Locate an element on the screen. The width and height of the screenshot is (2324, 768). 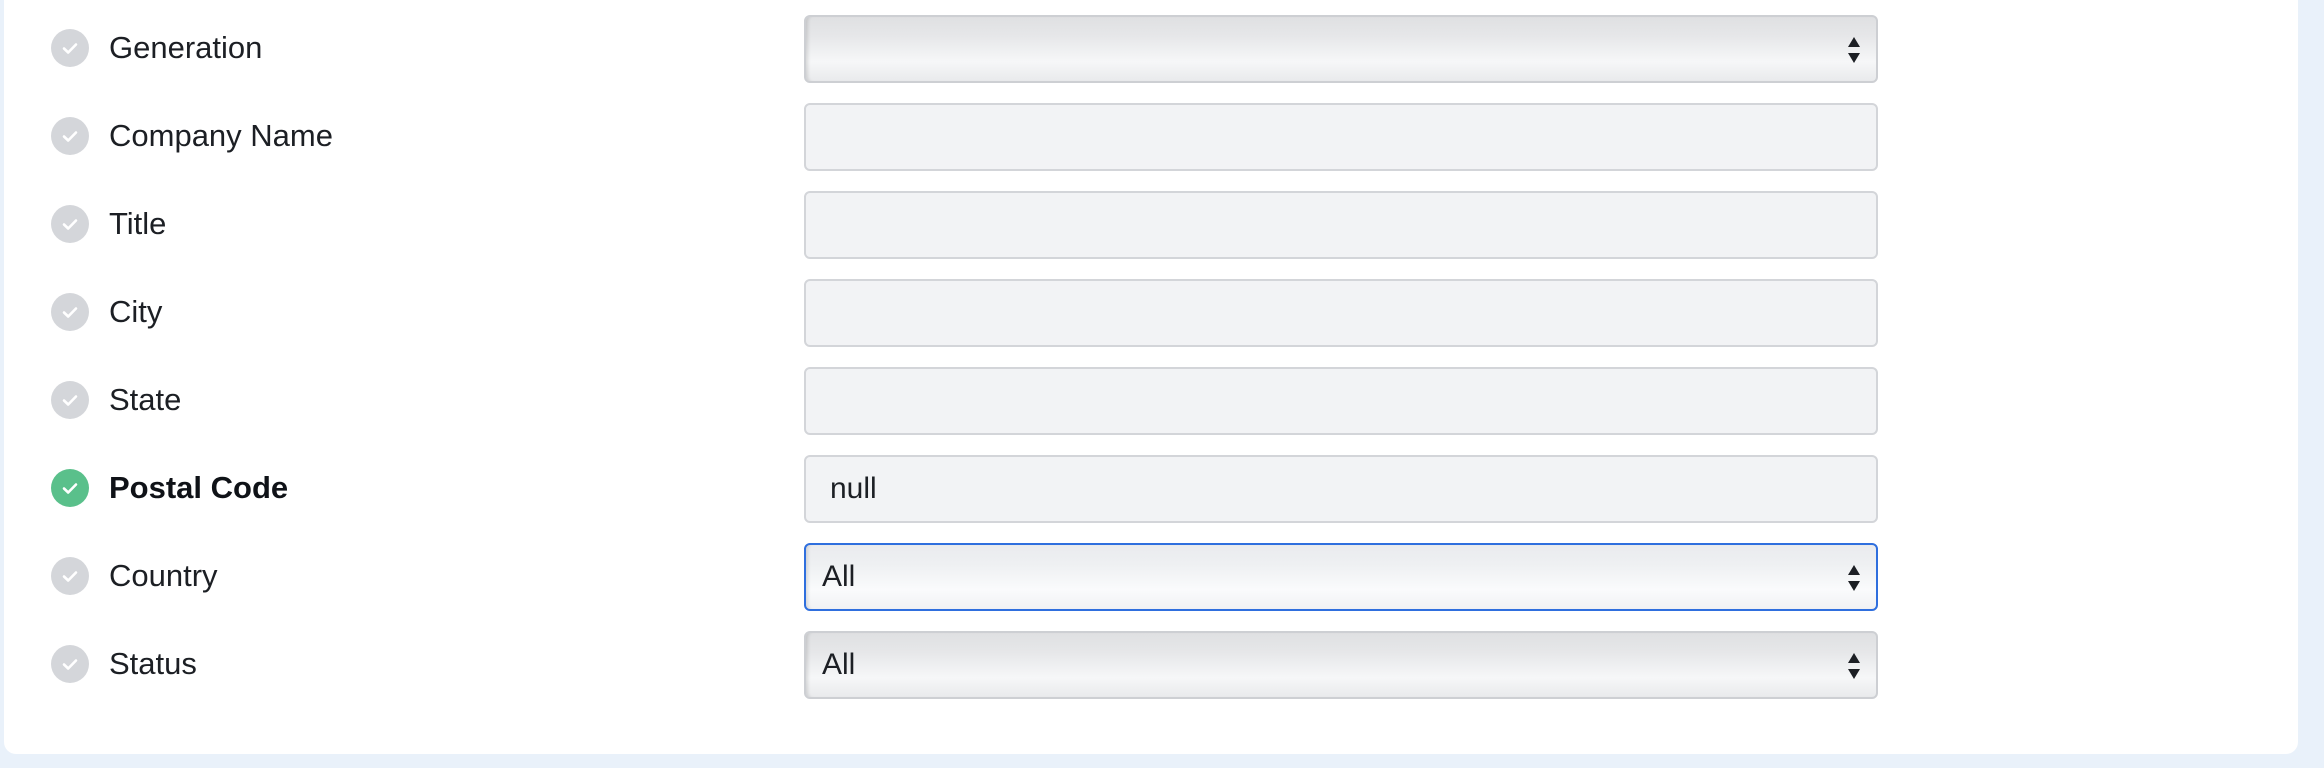
filter-label: Postal Code is located at coordinates (199, 487).